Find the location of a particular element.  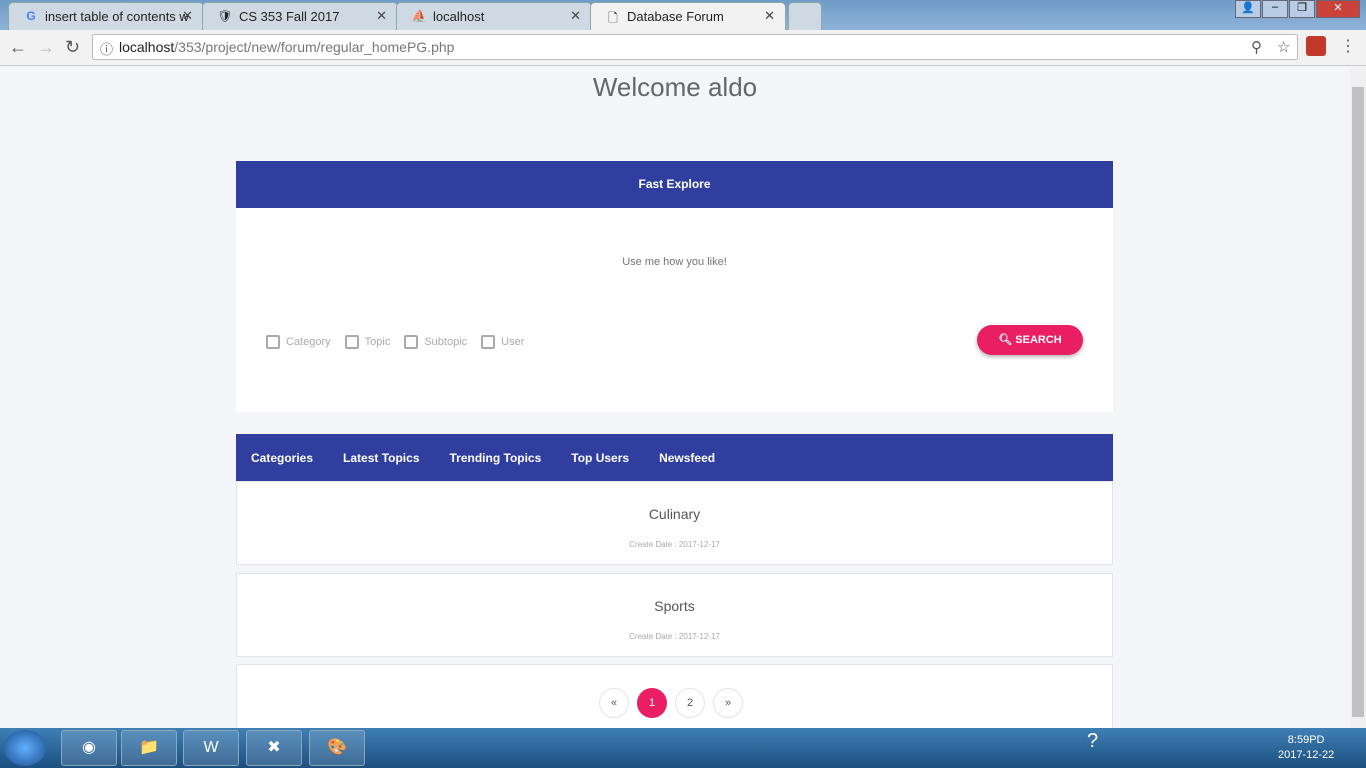

search-input is located at coordinates (674, 262).